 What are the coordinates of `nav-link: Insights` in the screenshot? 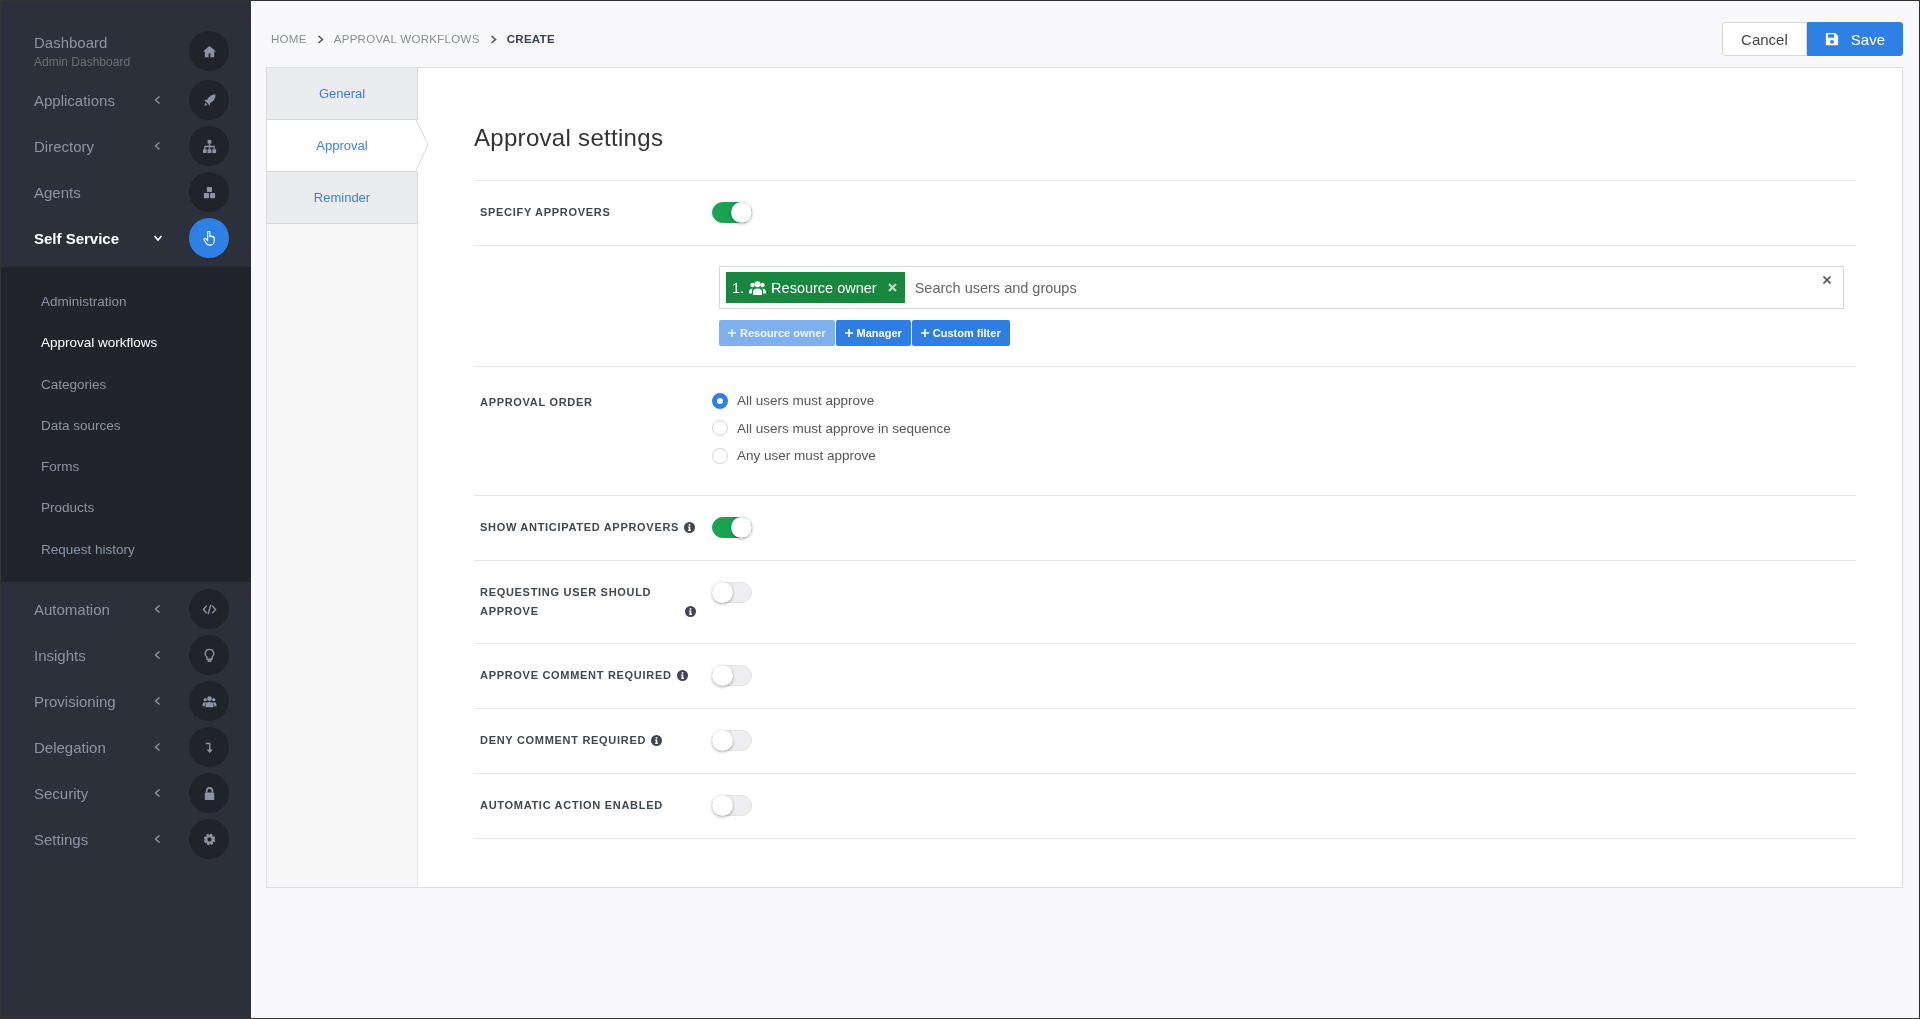 It's located at (93, 655).